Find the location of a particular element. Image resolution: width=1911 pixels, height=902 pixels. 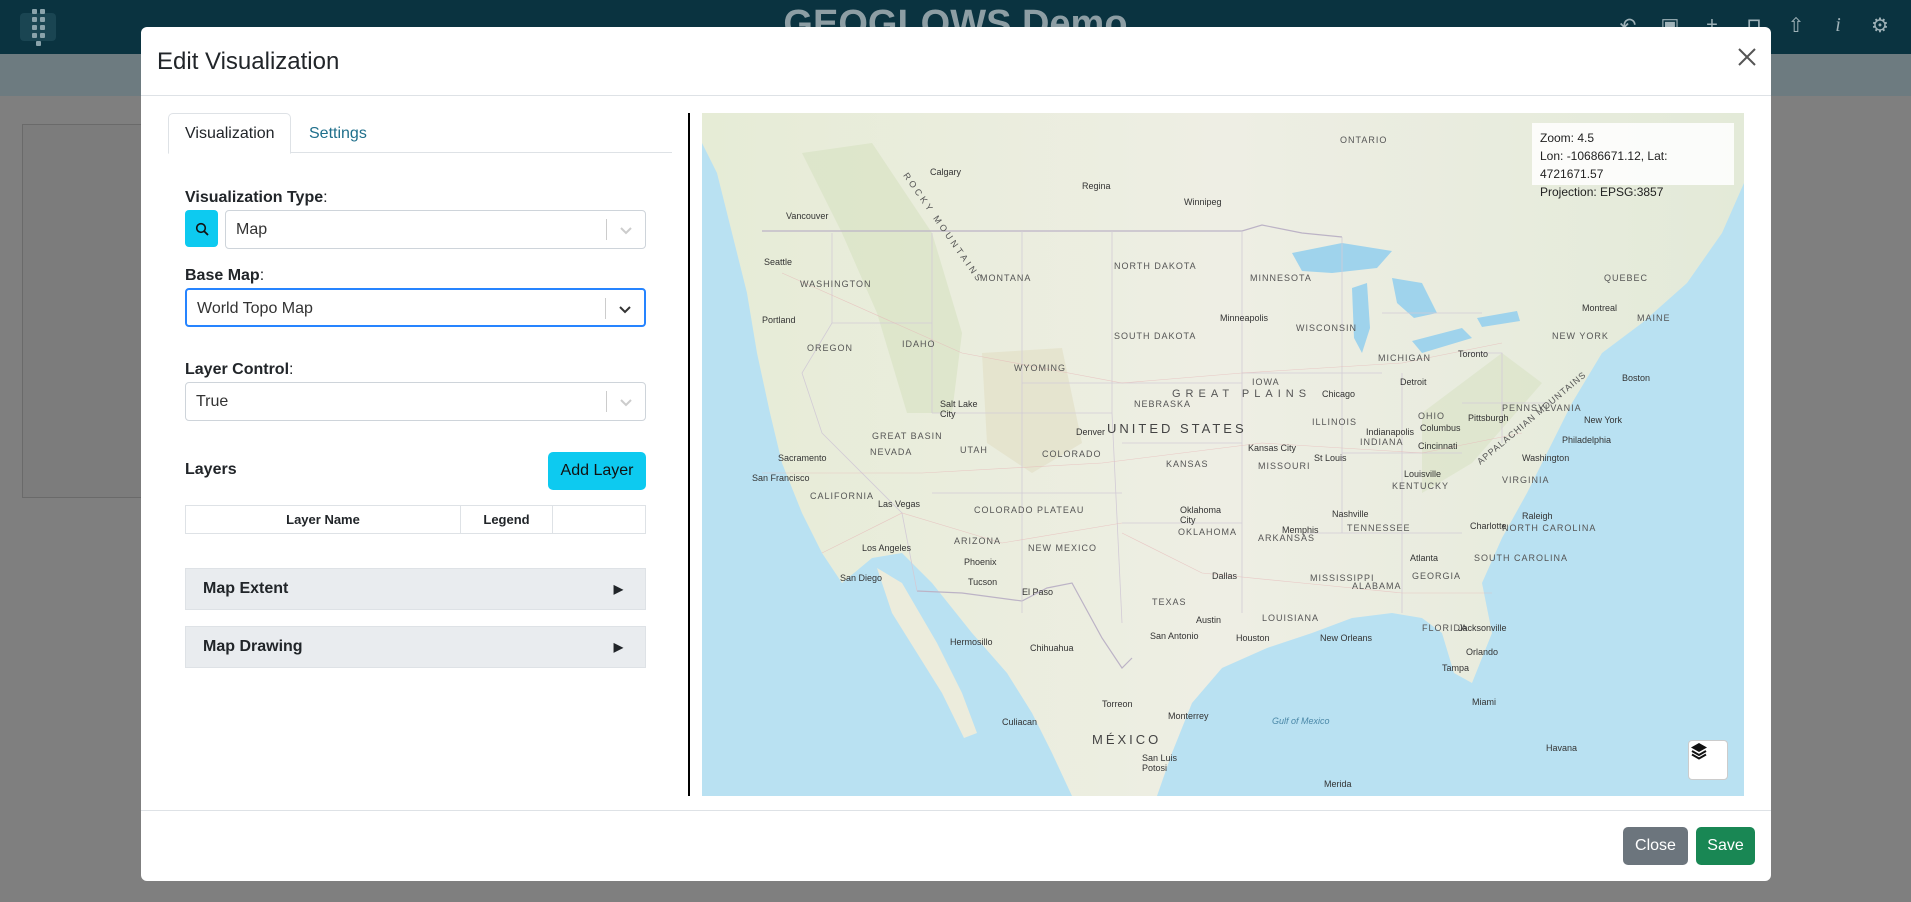

label-state: ONTARIO is located at coordinates (1364, 140).